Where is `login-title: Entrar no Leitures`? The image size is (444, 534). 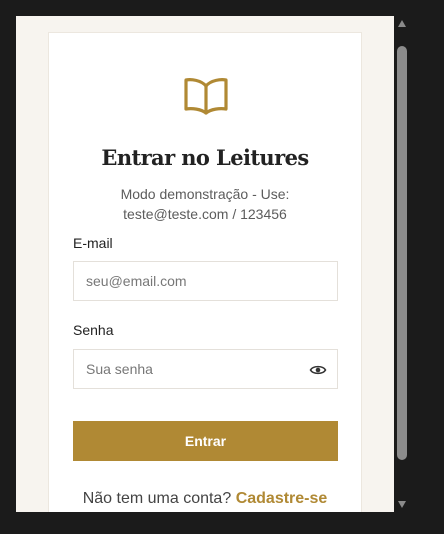
login-title: Entrar no Leitures is located at coordinates (205, 157).